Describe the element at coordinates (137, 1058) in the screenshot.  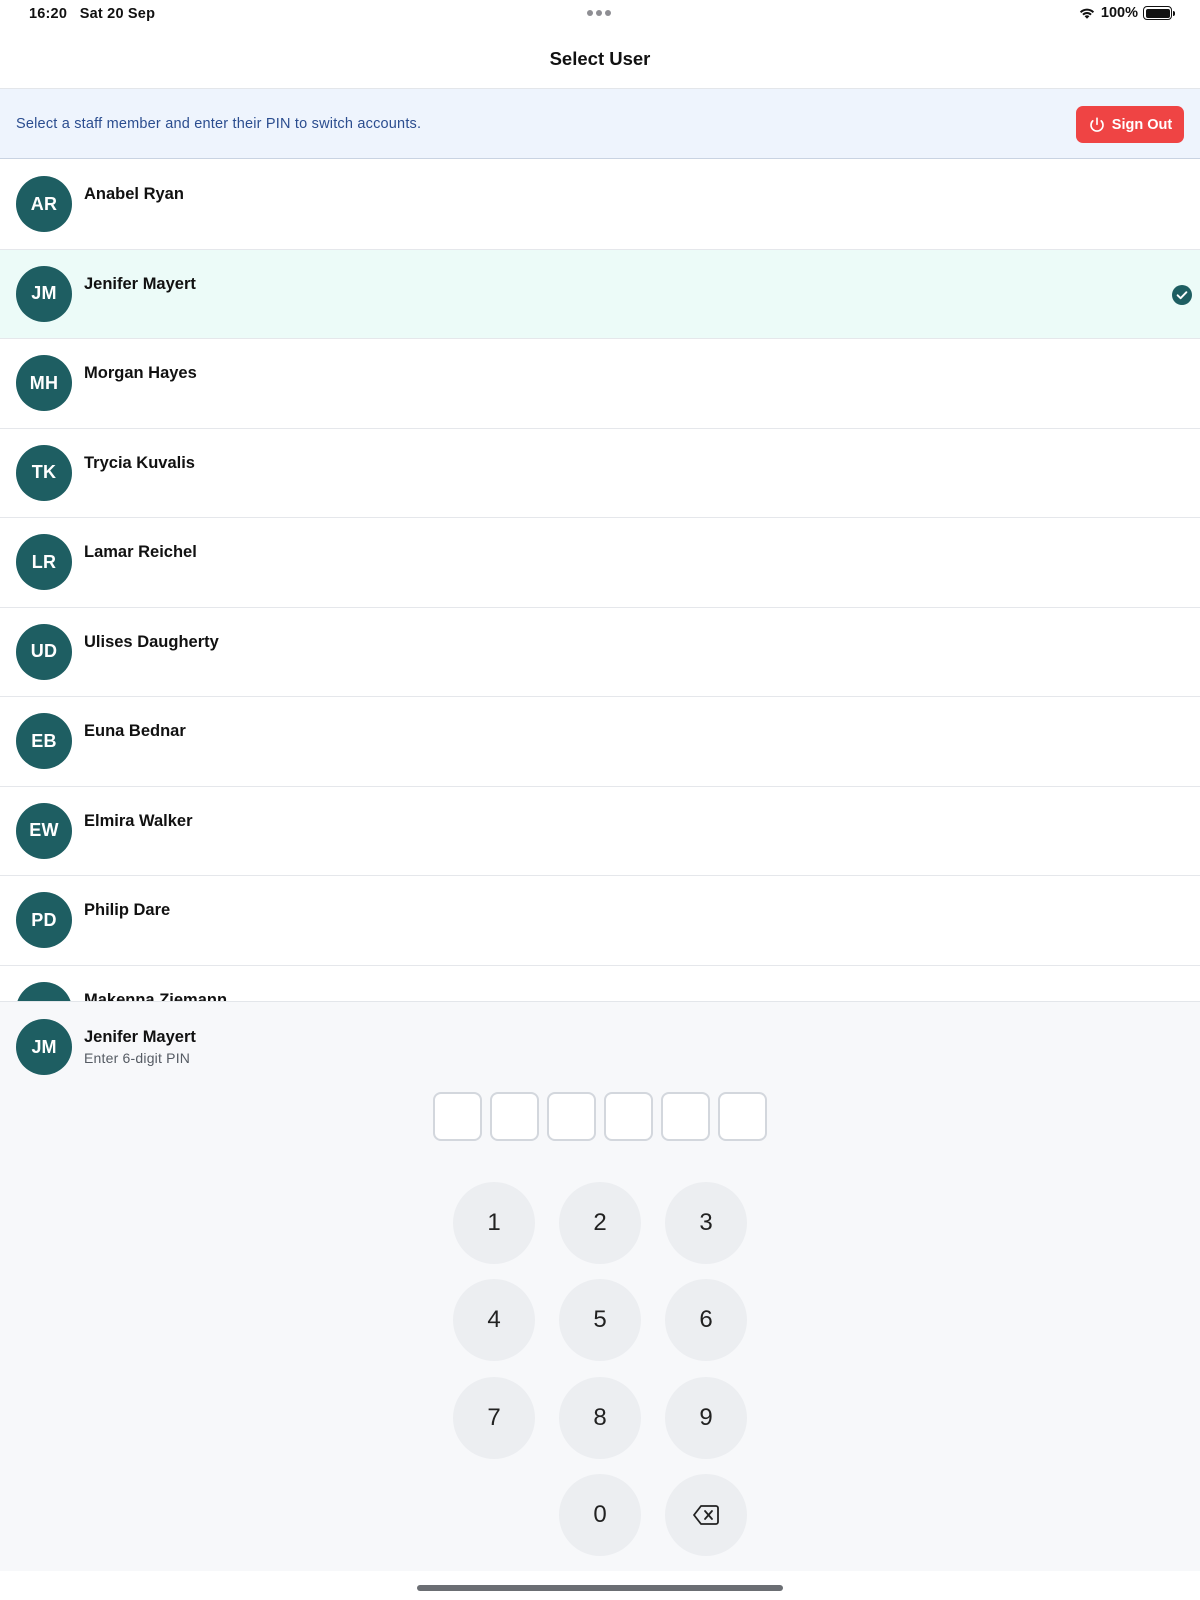
I see `pin-prompt: Enter 6-digit PIN` at that location.